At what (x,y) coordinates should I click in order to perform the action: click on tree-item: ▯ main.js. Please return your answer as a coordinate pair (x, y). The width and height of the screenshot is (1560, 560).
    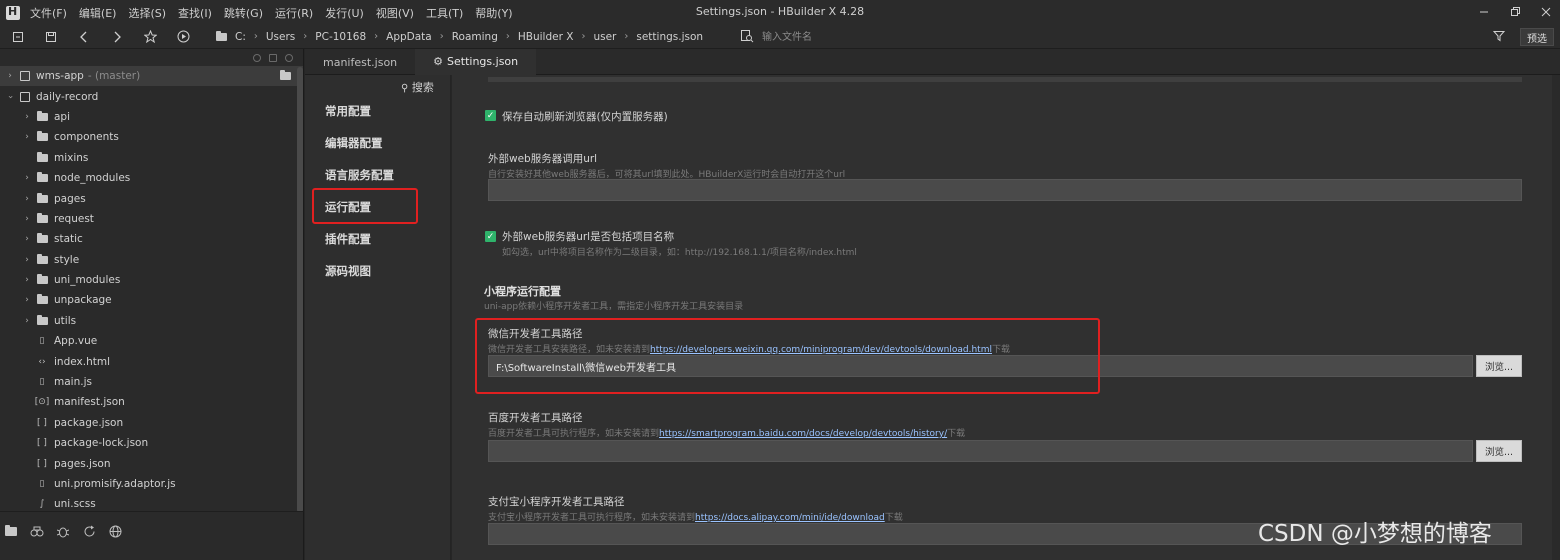
    Looking at the image, I should click on (151, 382).